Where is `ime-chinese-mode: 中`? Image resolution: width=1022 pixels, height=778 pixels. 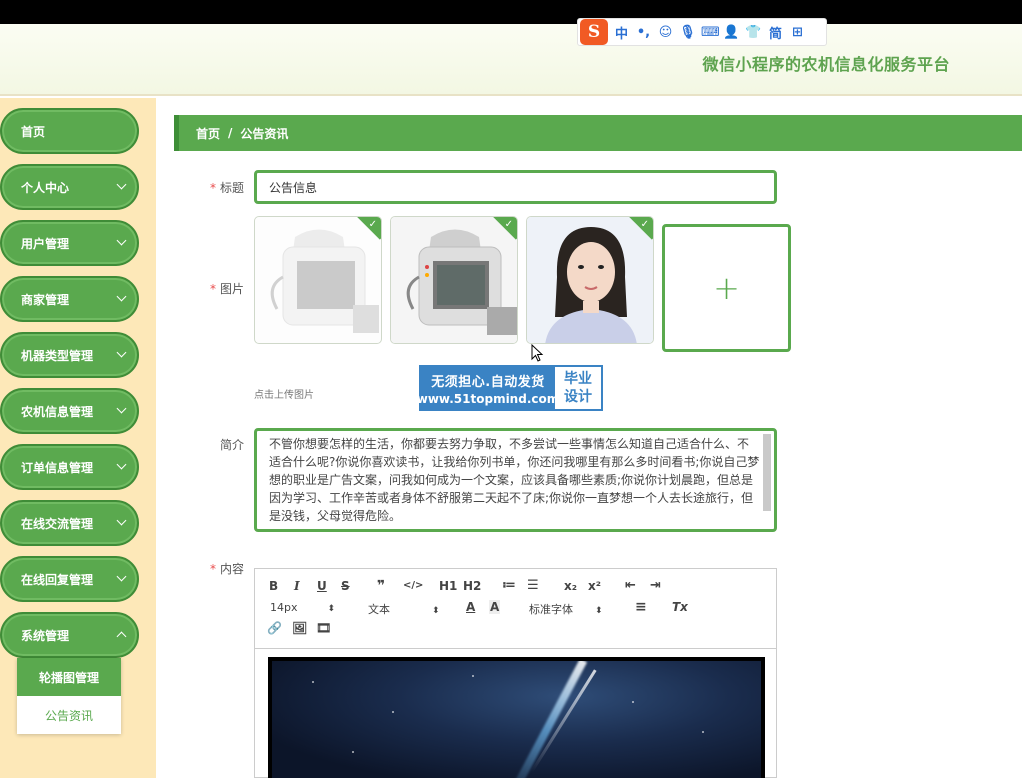
ime-chinese-mode: 中 is located at coordinates (621, 32).